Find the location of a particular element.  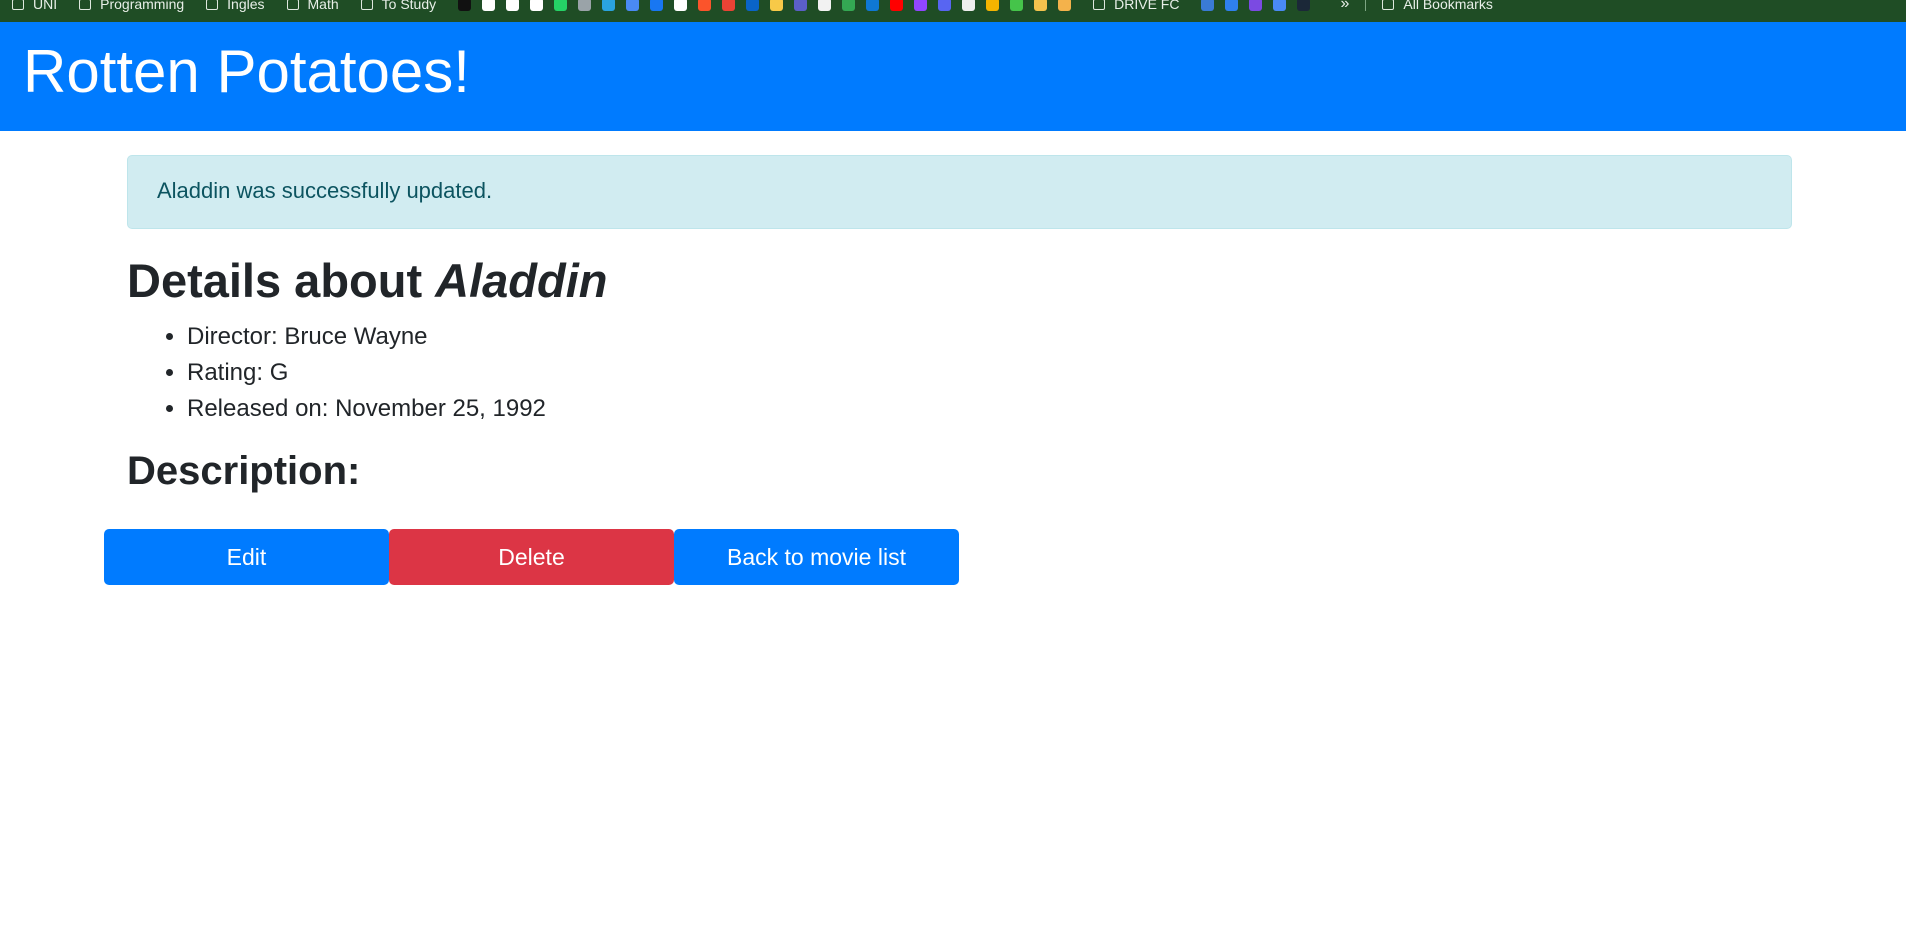

edit-button: Edit is located at coordinates (246, 557).